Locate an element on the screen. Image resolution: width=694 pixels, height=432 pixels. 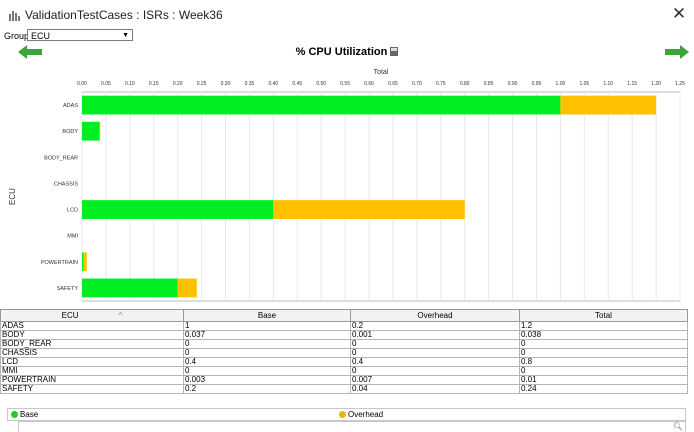
table-row: SAFETY 0.2 0.04 0.24 is located at coordinates (344, 389).